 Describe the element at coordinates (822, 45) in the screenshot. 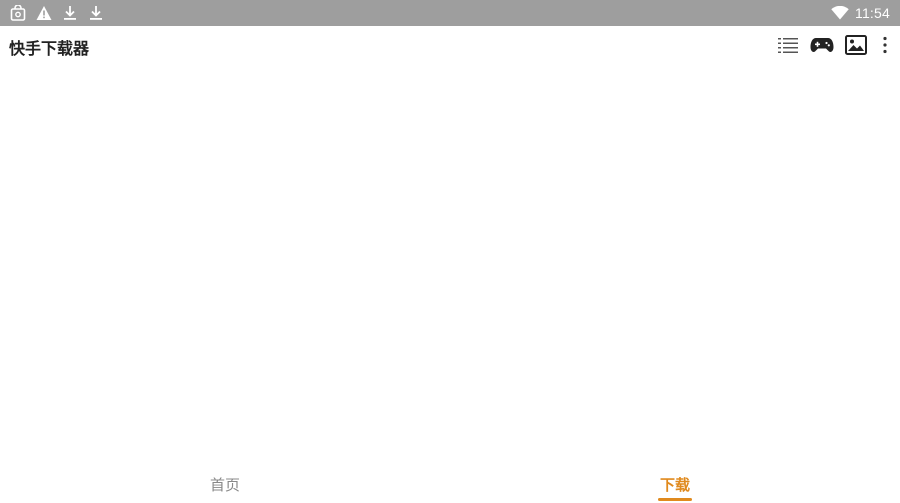

I see `gamepad-icon` at that location.